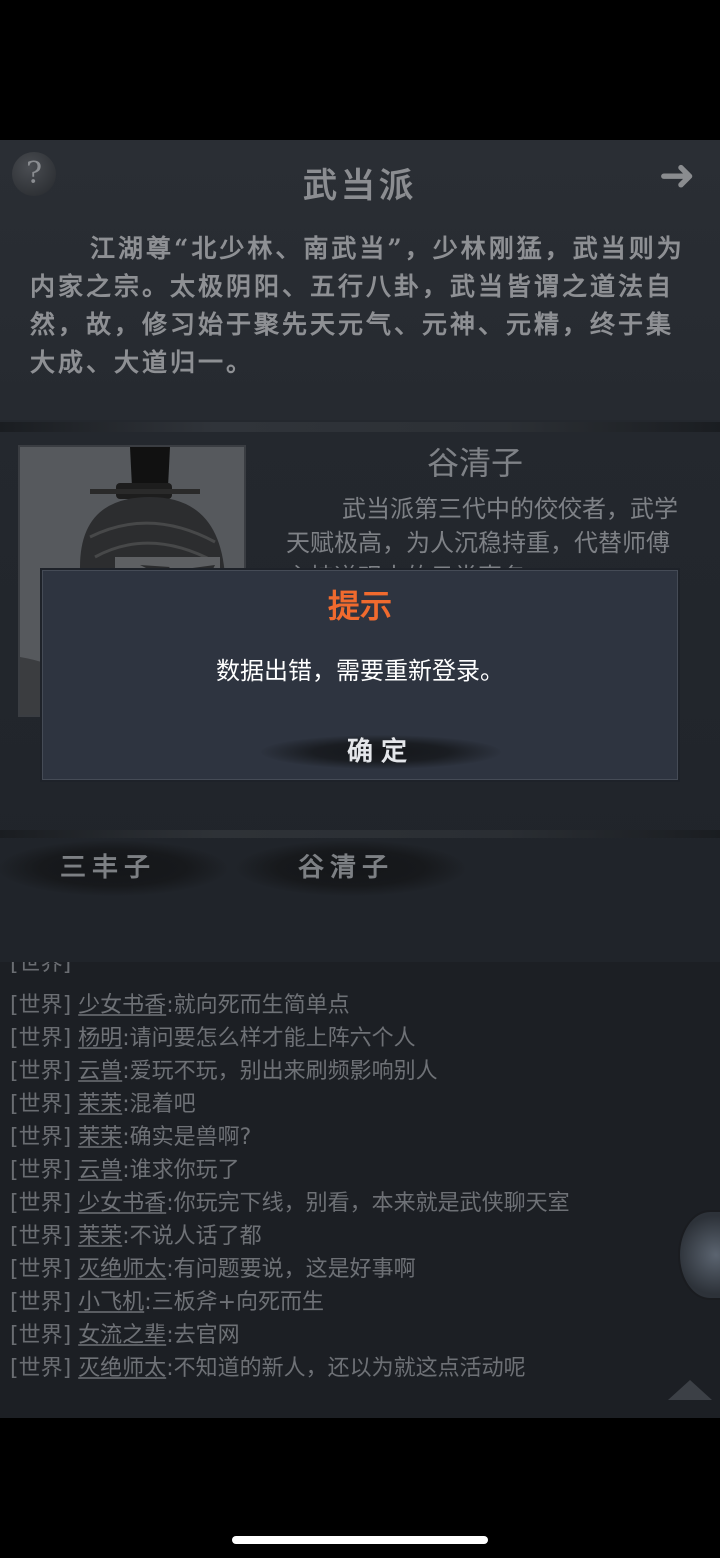 The width and height of the screenshot is (720, 1558). What do you see at coordinates (360, 671) in the screenshot?
I see `dialog-message: 数据出错，需要重新登录。` at bounding box center [360, 671].